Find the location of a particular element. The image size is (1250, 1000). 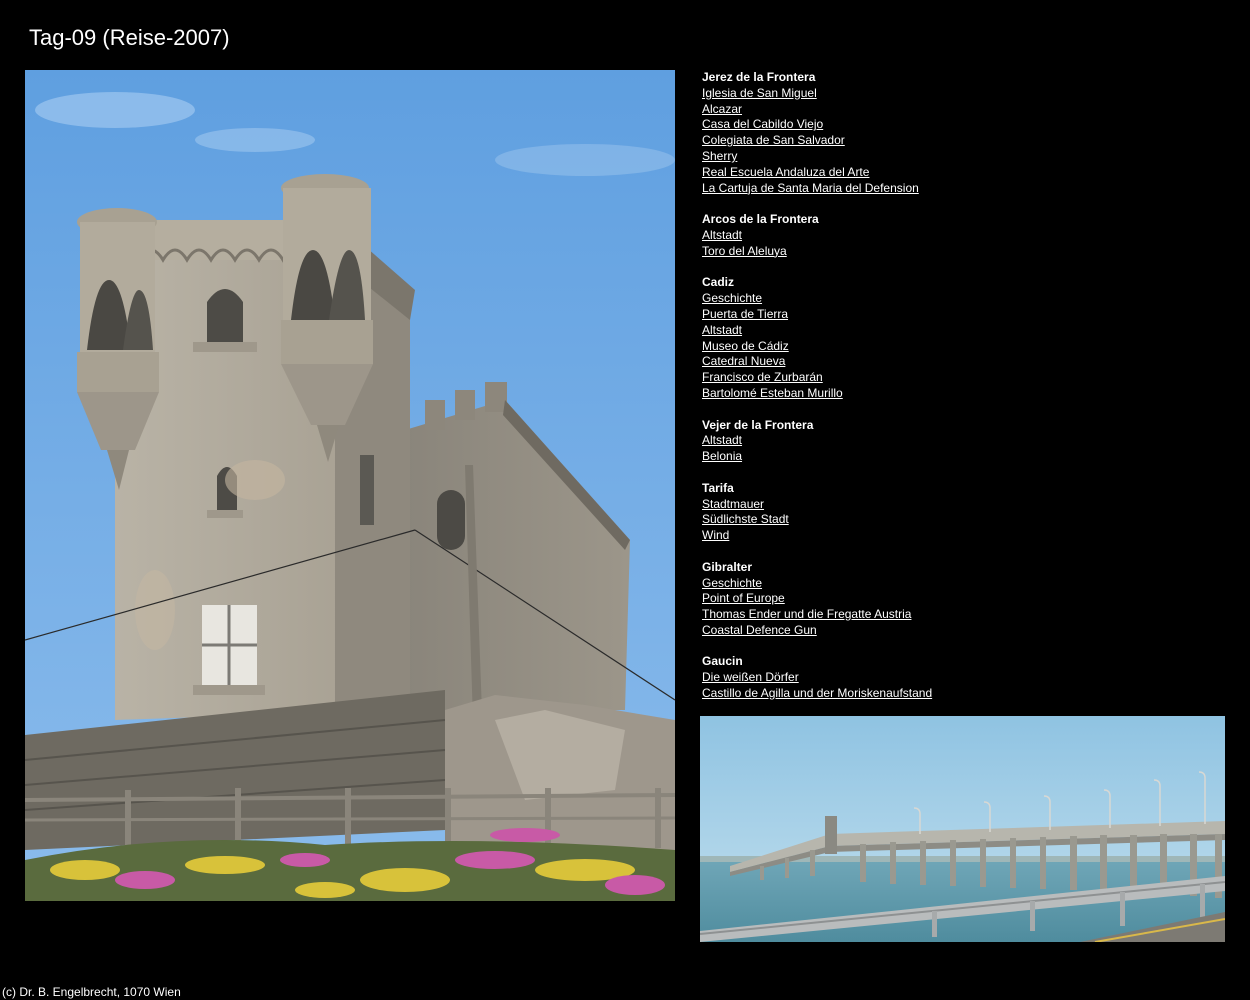

destination-section: Tarifa Stadtmauer Südlichste Stadt Wind is located at coordinates (962, 512).